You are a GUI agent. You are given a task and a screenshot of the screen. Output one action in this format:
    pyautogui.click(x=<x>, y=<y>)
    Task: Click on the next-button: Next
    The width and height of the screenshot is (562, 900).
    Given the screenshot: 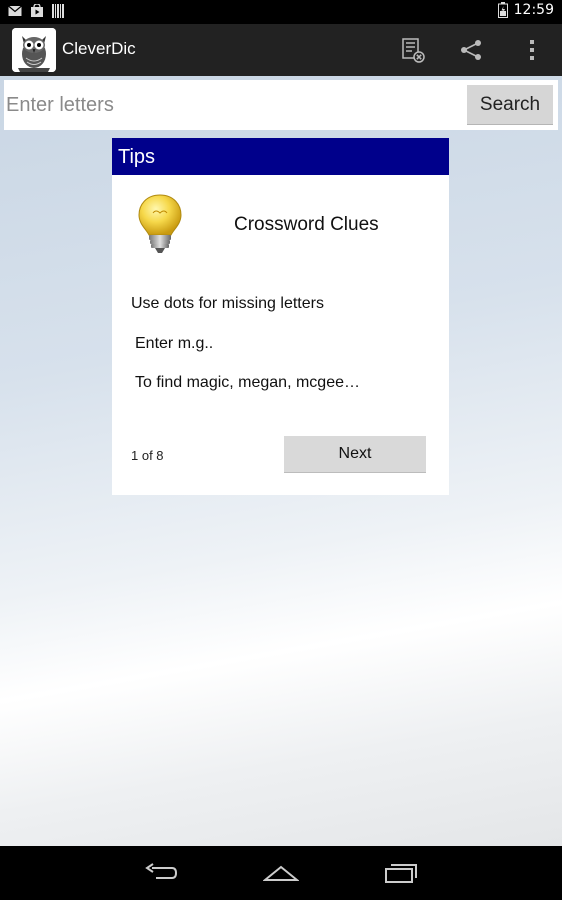 What is the action you would take?
    pyautogui.click(x=355, y=454)
    